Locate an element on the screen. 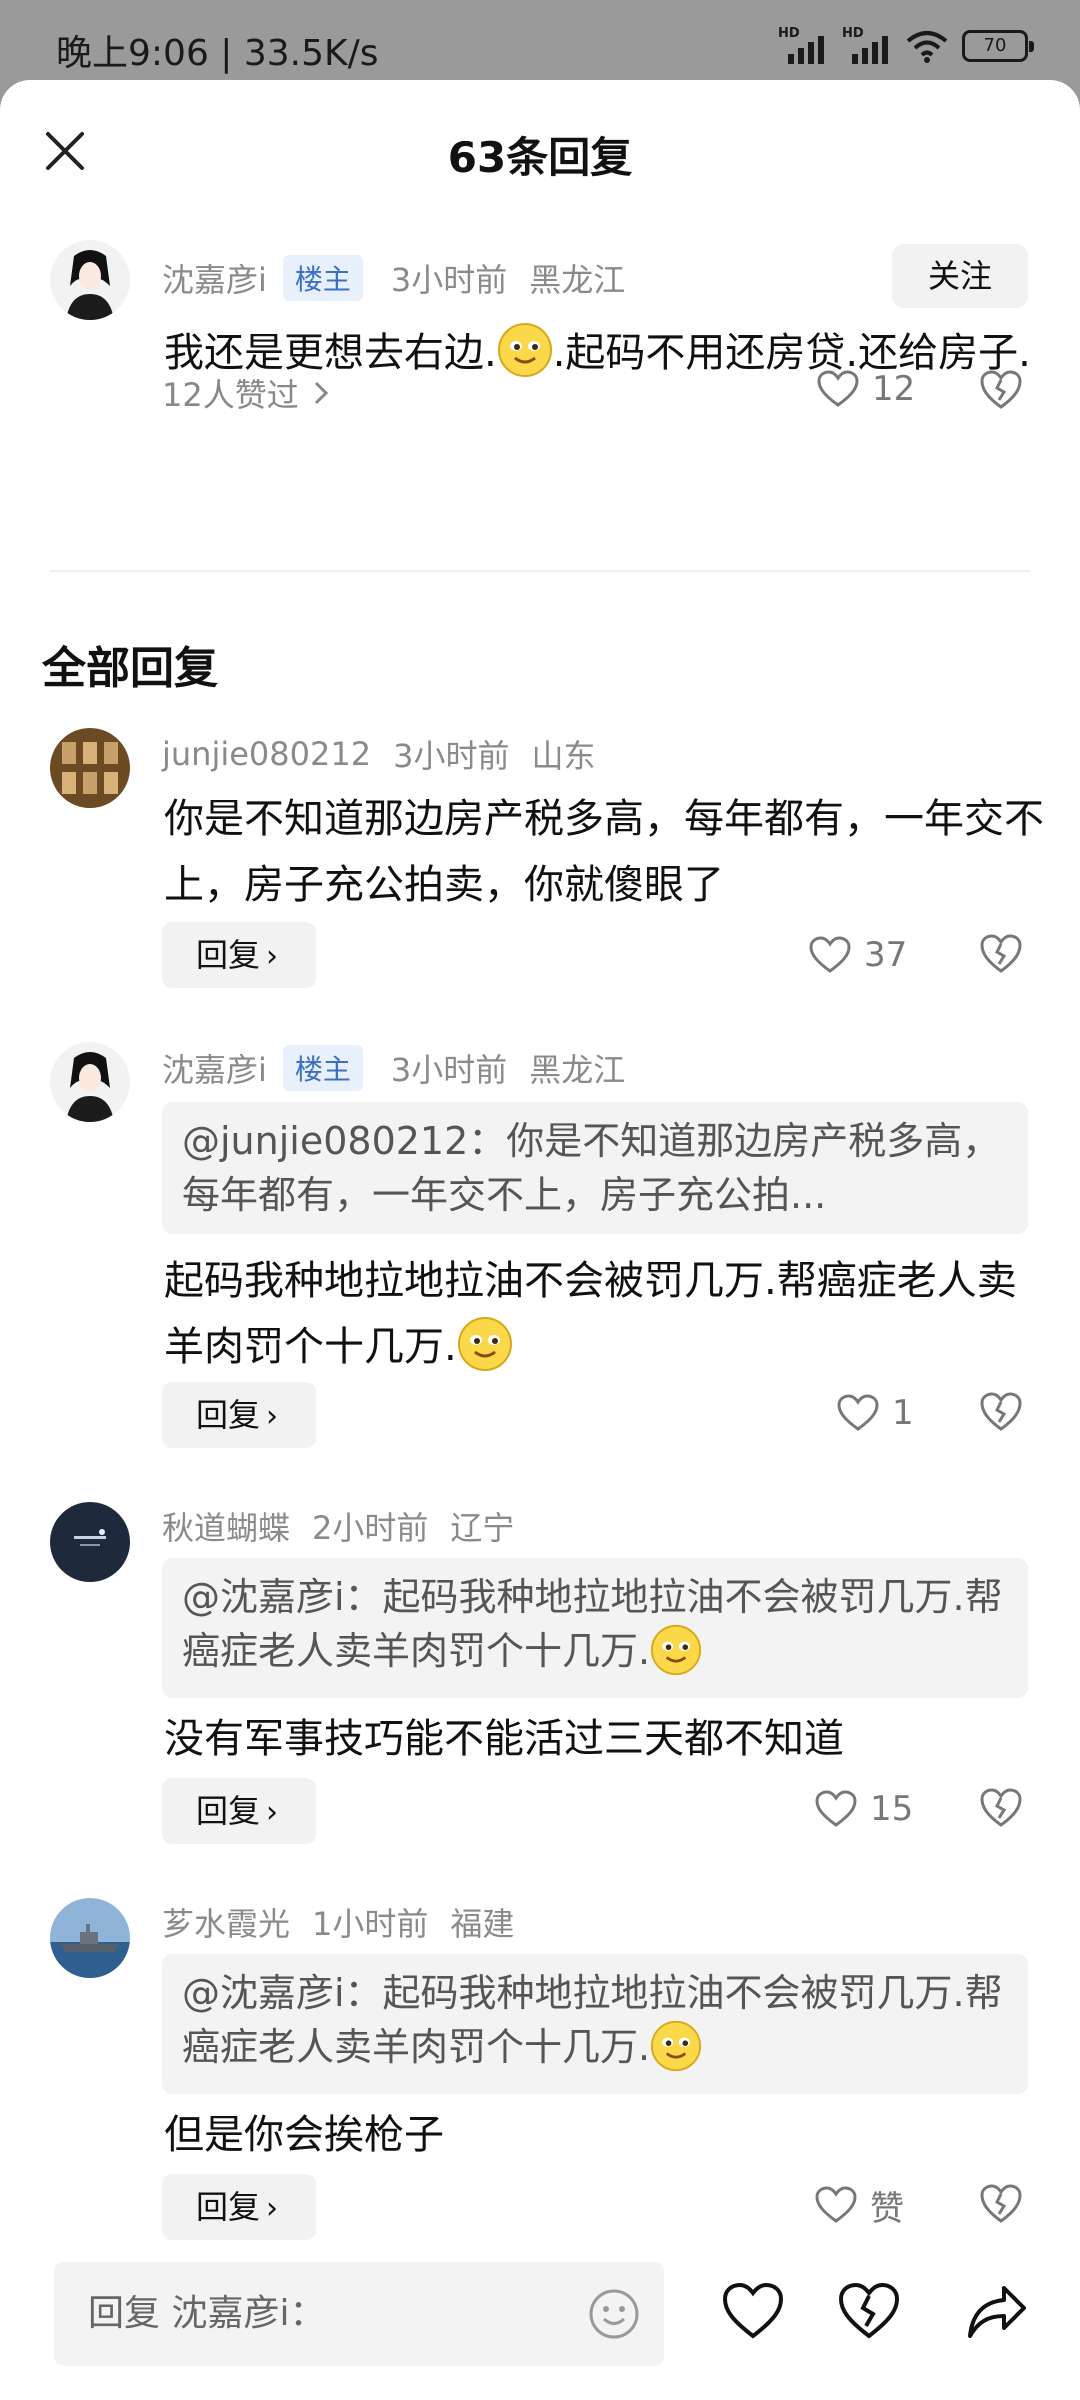 Image resolution: width=1080 pixels, height=2400 pixels. signal-icon: HD is located at coordinates (803, 46).